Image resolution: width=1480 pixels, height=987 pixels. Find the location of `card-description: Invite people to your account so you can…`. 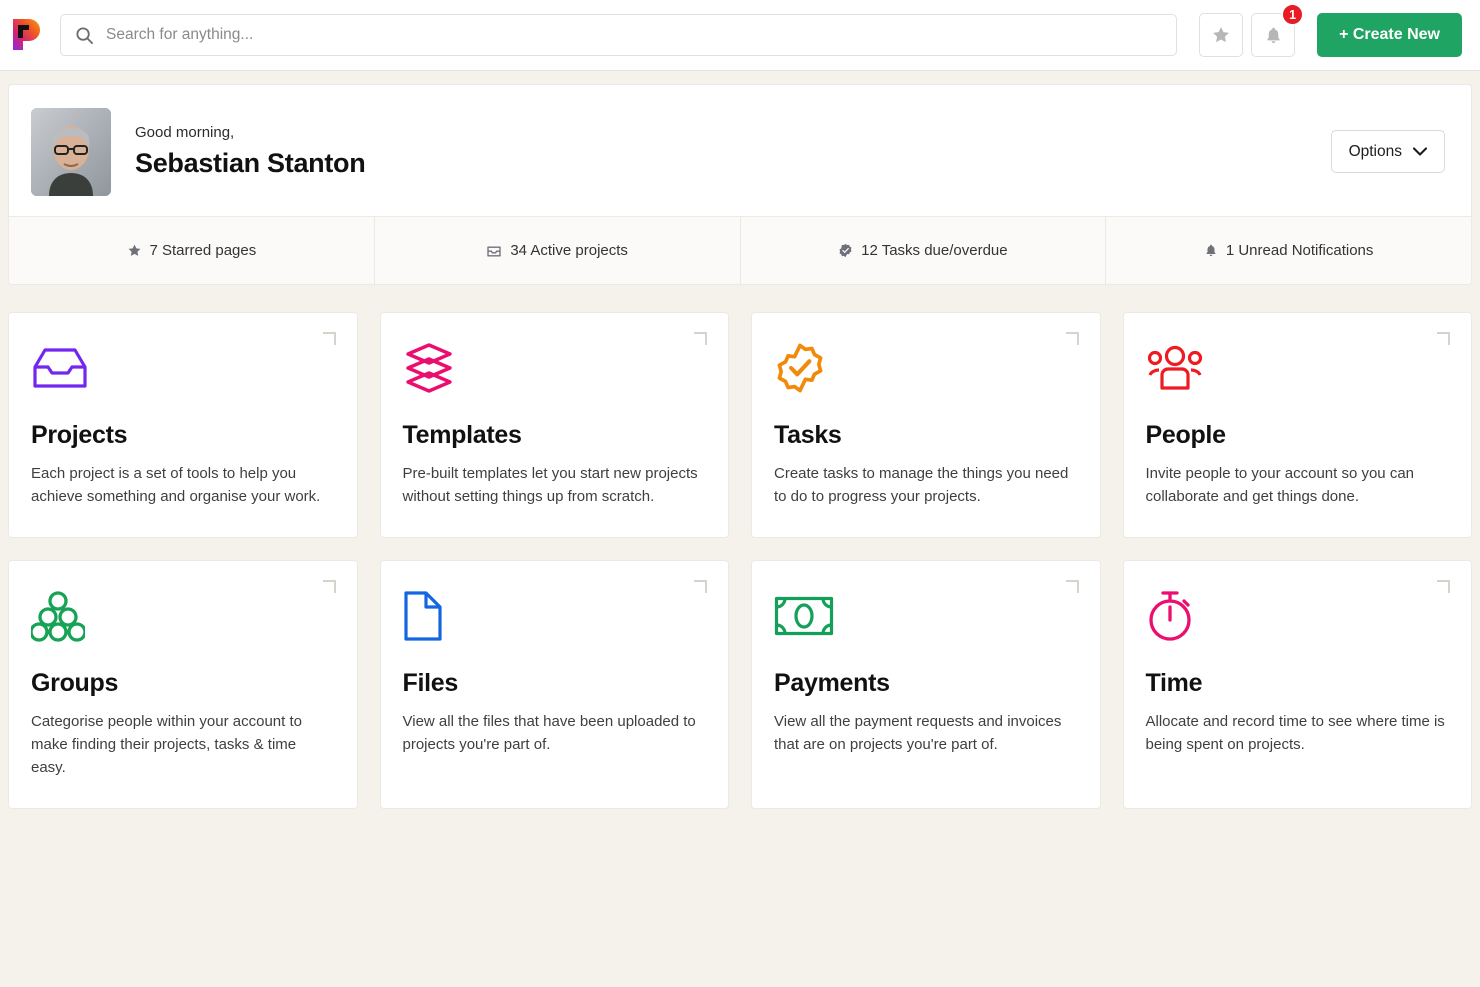

card-description: Invite people to your account so you can… is located at coordinates (1280, 485).